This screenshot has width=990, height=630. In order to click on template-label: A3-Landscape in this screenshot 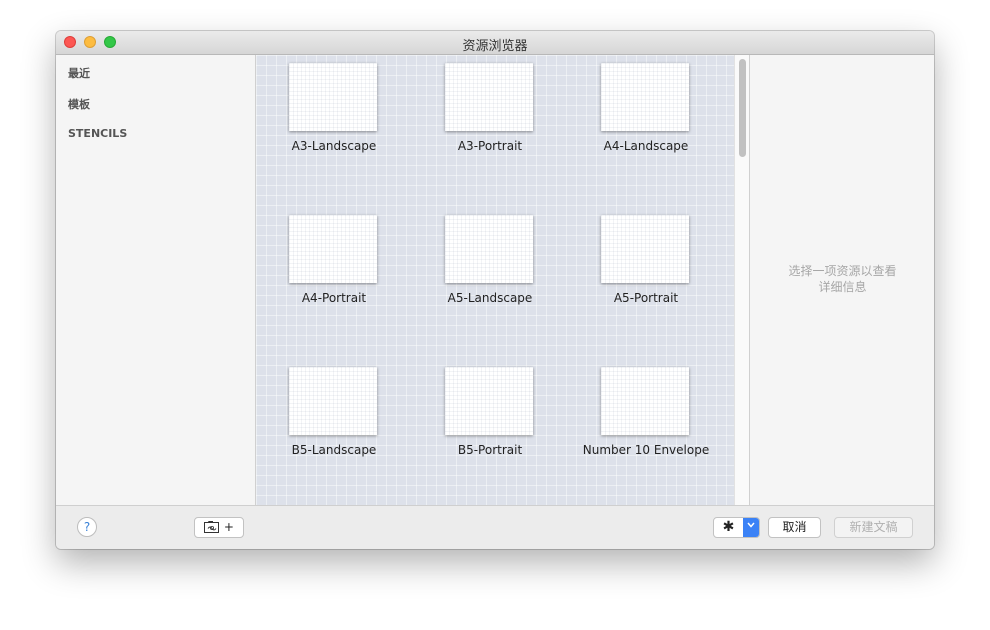, I will do `click(334, 146)`.